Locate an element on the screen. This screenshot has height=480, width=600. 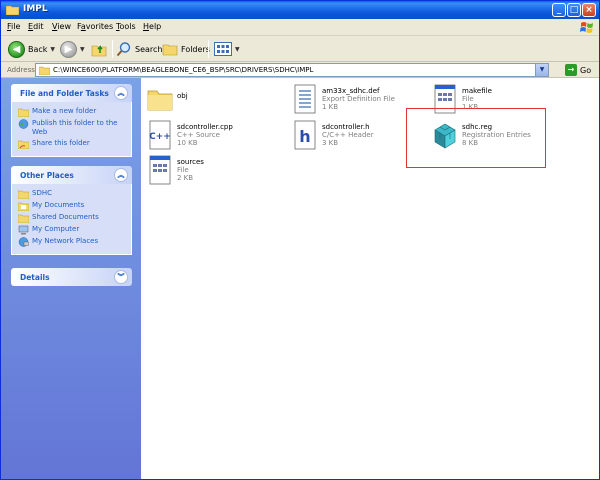
menu-help: Help is located at coordinates (152, 26).